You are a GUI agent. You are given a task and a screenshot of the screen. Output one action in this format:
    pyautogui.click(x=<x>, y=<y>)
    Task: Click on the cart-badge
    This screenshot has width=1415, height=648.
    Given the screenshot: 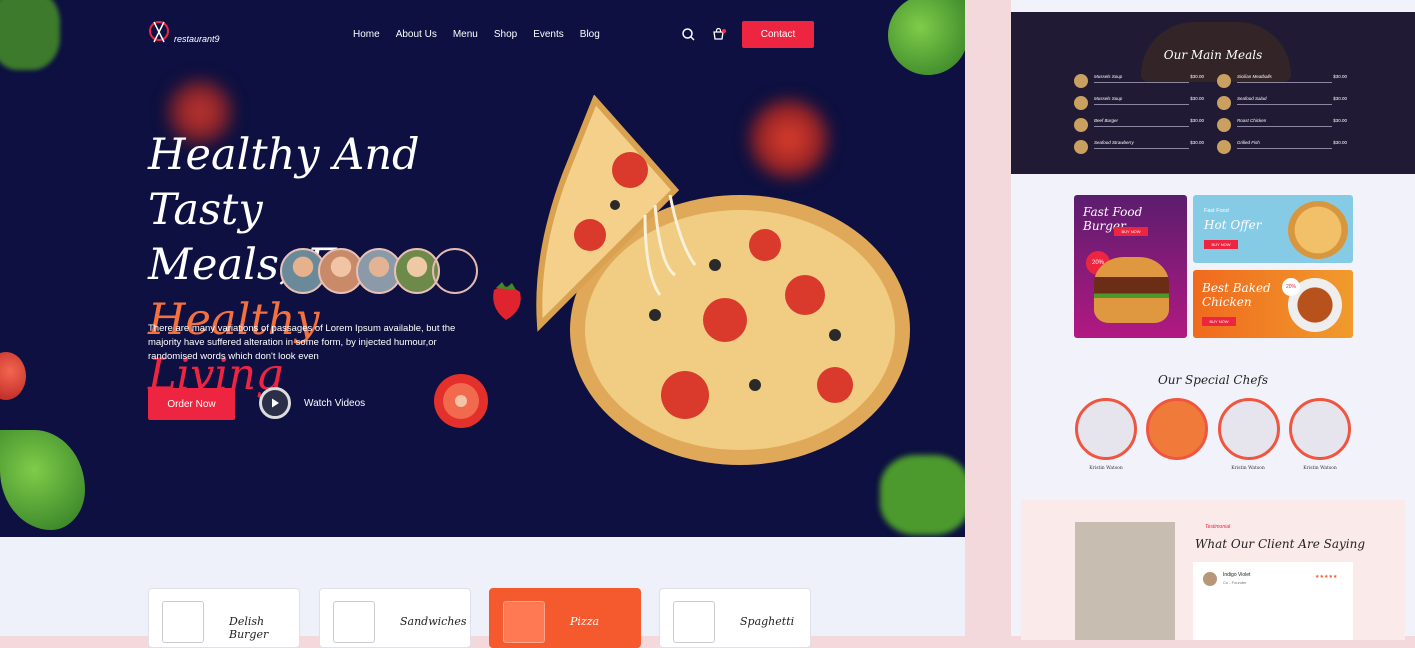 What is the action you would take?
    pyautogui.click(x=724, y=31)
    